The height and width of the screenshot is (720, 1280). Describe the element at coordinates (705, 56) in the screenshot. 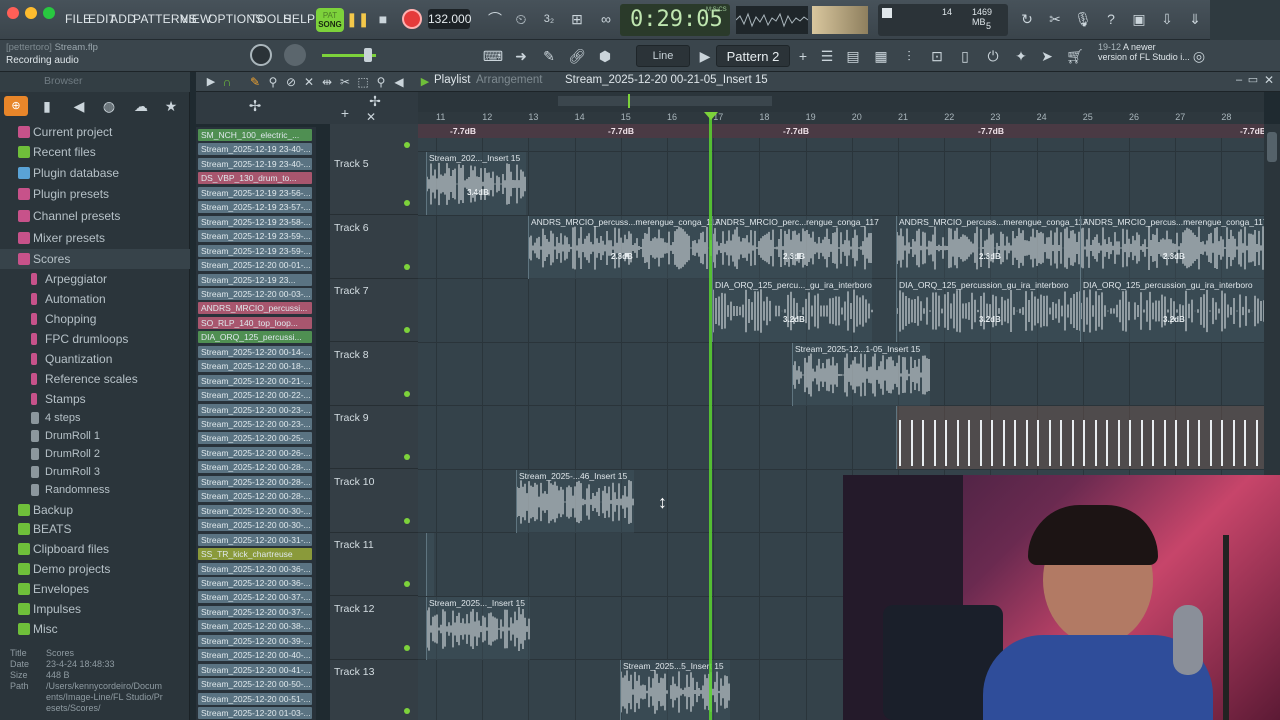

I see `play-pattern-icon: ▶` at that location.